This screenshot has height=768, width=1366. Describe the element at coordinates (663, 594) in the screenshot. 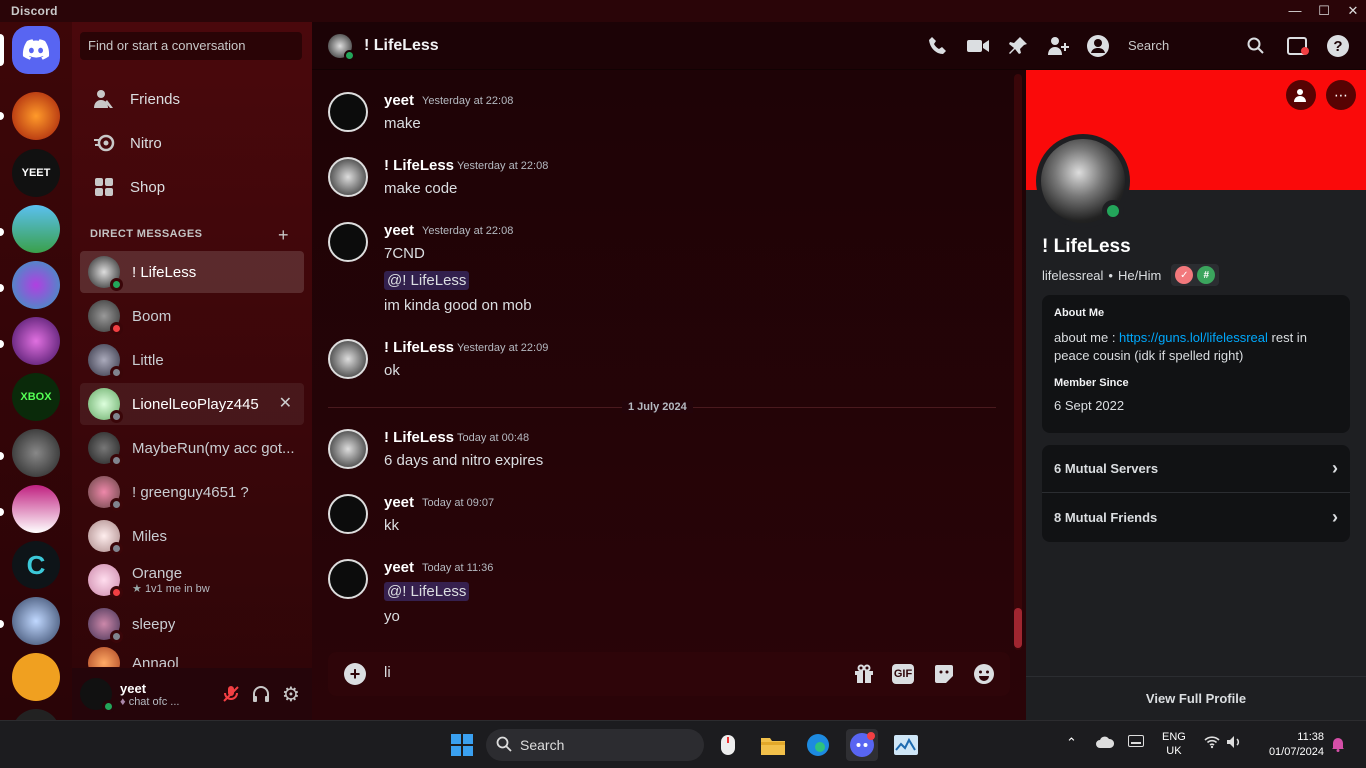

I see `message: yeet Today at 11:36 @! LifeLess yo` at that location.